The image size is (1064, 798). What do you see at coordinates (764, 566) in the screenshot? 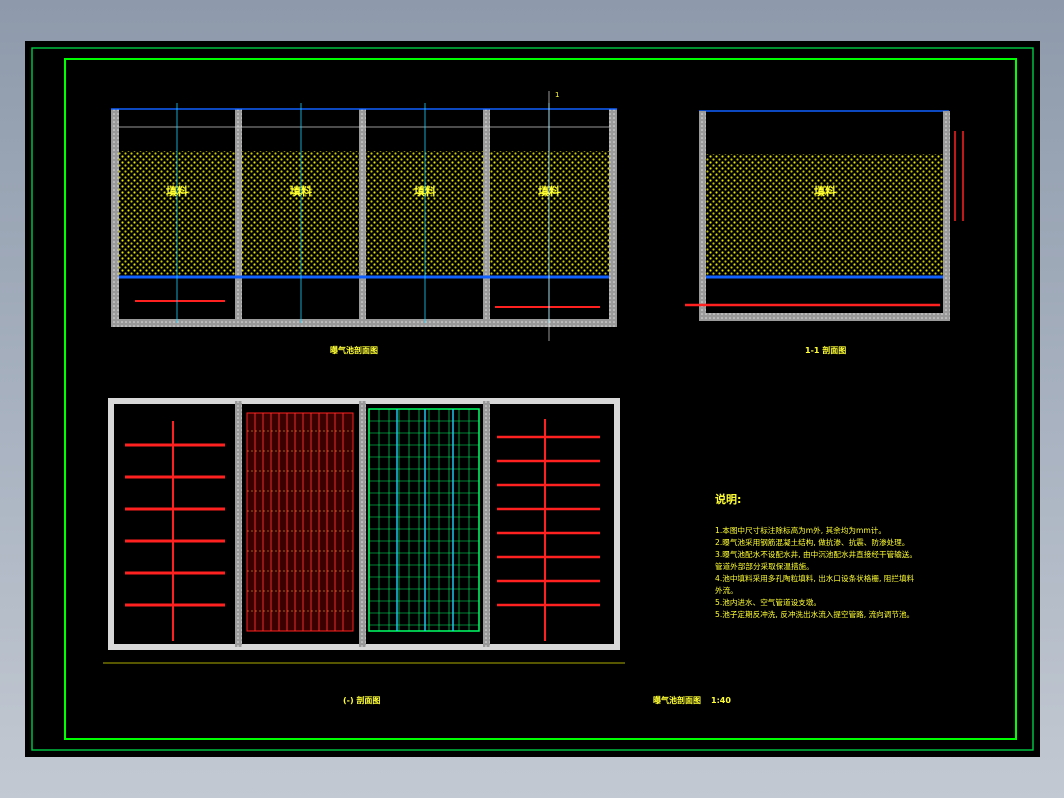
I see `note-line-4: 管道外部部分采取保温措施。` at bounding box center [764, 566].